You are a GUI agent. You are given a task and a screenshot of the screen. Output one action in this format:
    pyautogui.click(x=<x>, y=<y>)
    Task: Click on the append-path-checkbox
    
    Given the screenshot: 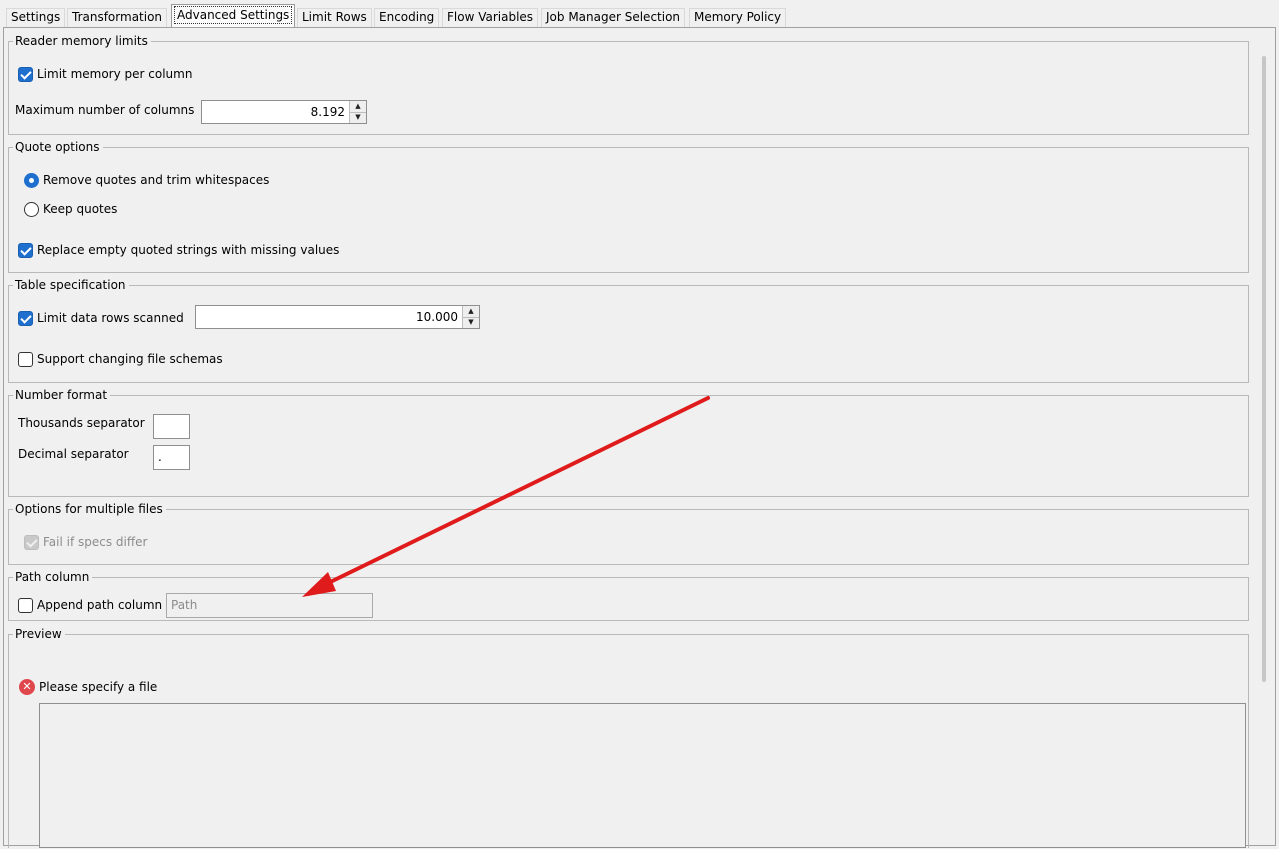 What is the action you would take?
    pyautogui.click(x=25, y=605)
    